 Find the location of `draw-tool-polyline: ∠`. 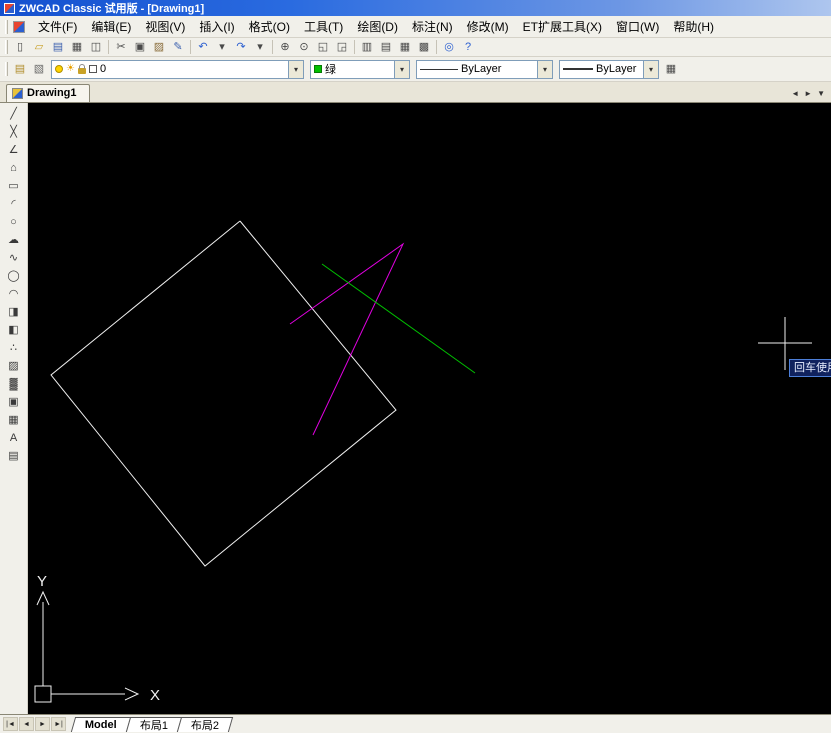

draw-tool-polyline: ∠ is located at coordinates (14, 150).